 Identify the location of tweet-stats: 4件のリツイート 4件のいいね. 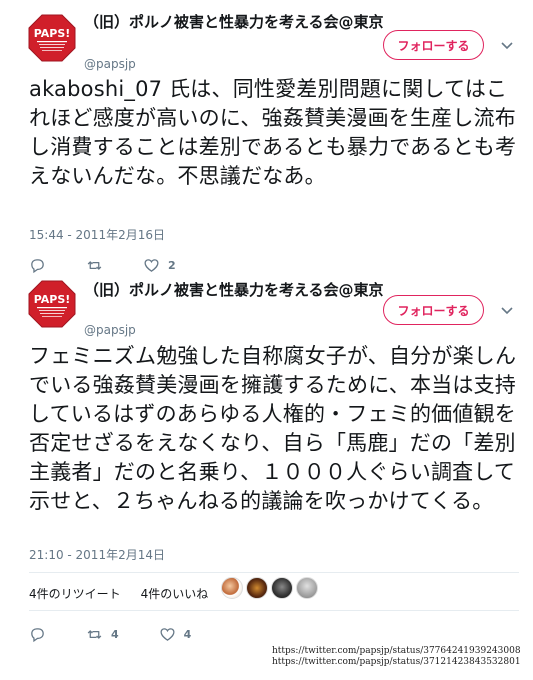
(128, 593).